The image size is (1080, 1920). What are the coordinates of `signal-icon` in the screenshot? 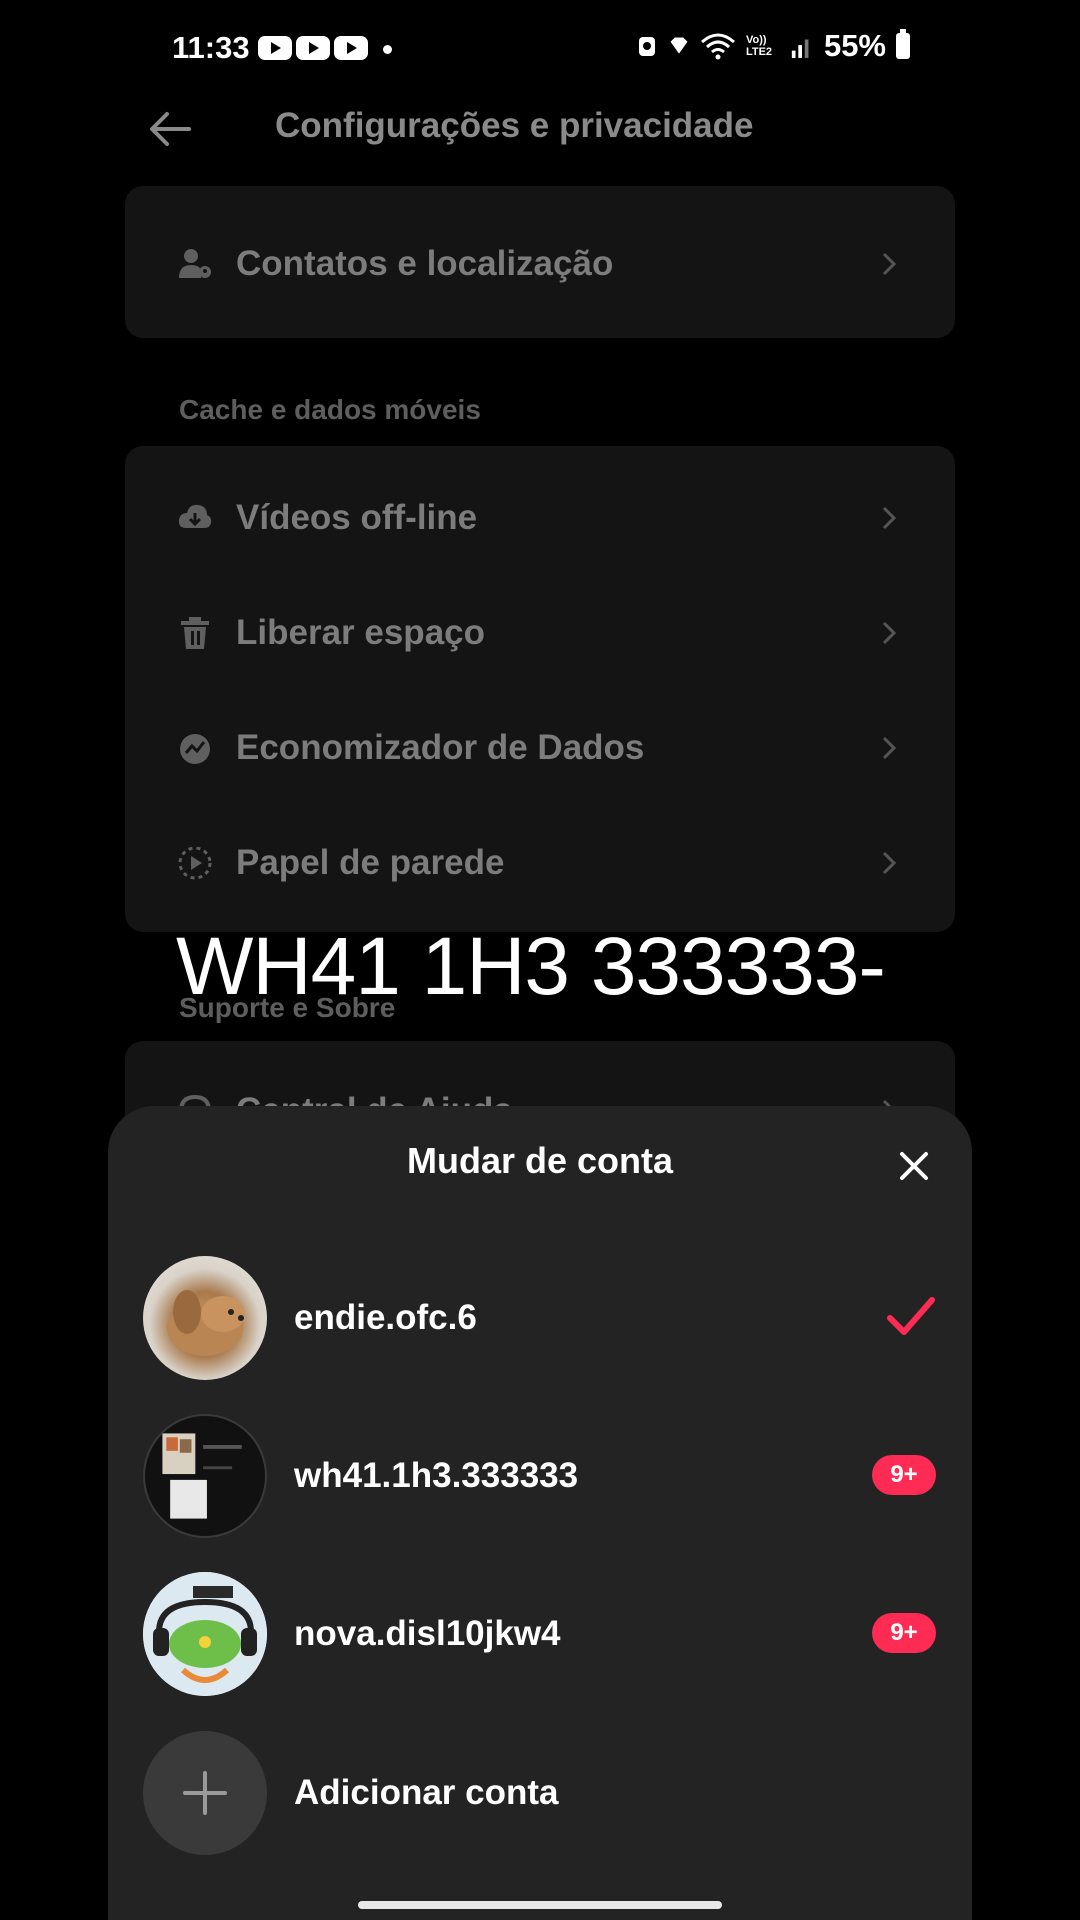 It's located at (800, 48).